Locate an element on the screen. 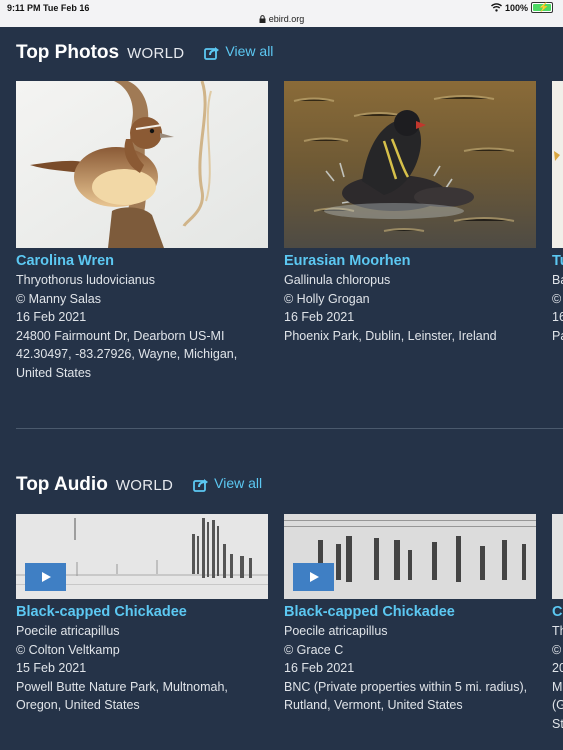 The height and width of the screenshot is (750, 563). section-title: Top Photos is located at coordinates (68, 52).